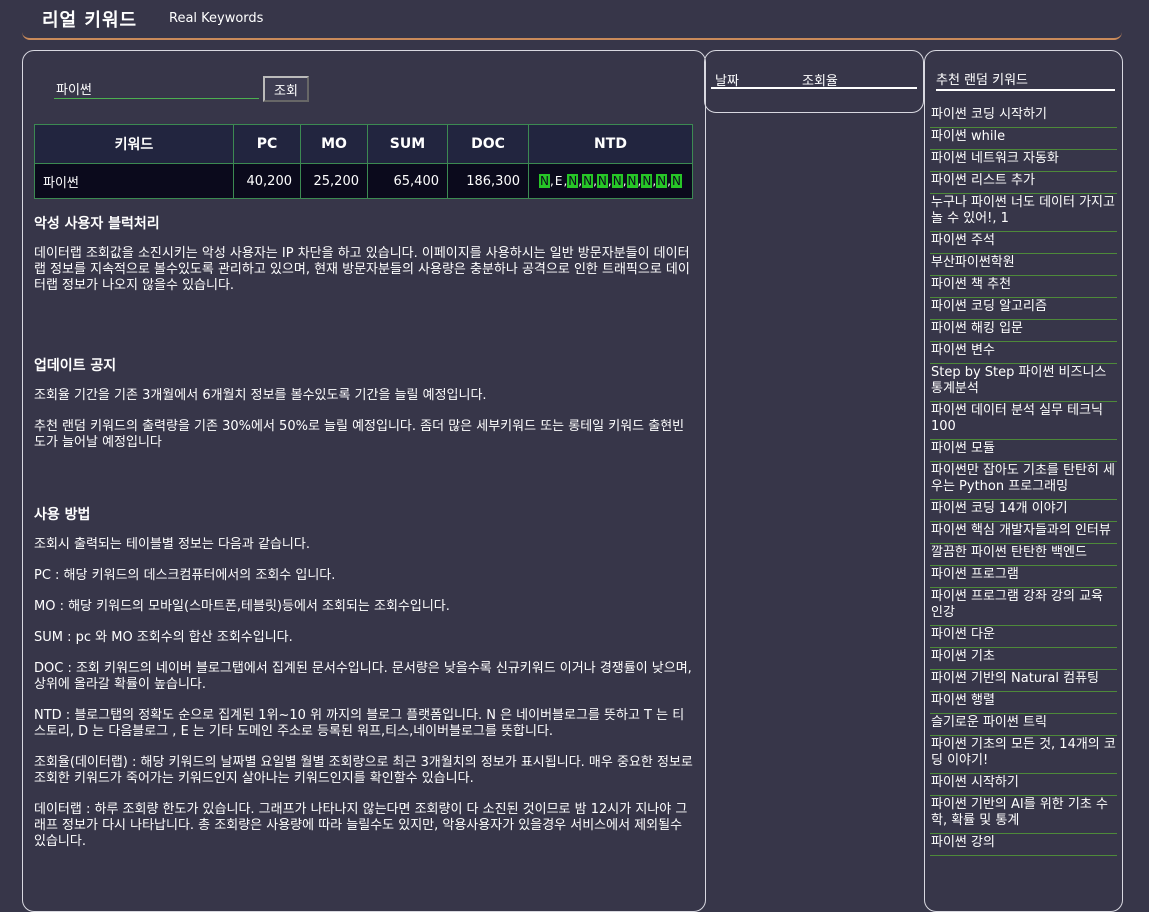 The width and height of the screenshot is (1149, 912). I want to click on recommend-keyword-link: 파이썬 기초, so click(1023, 659).